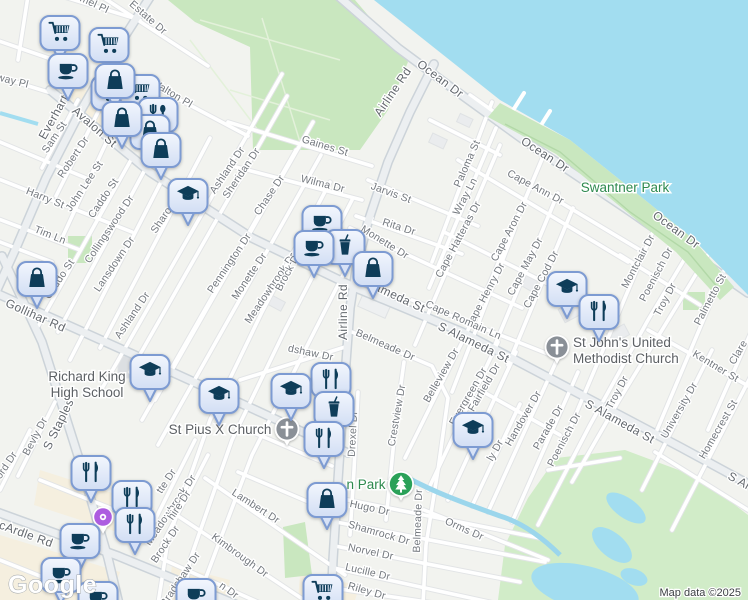  Describe the element at coordinates (87, 392) in the screenshot. I see `poi-label: High School` at that location.